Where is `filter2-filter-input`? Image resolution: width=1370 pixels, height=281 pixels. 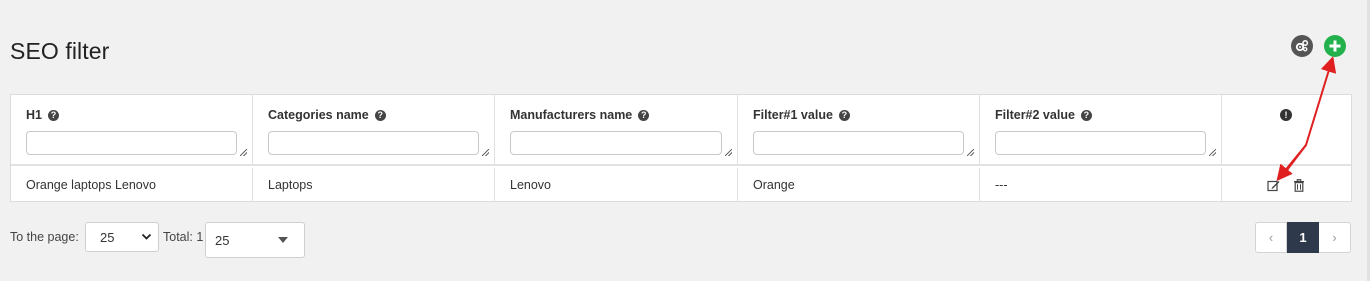 filter2-filter-input is located at coordinates (1100, 143).